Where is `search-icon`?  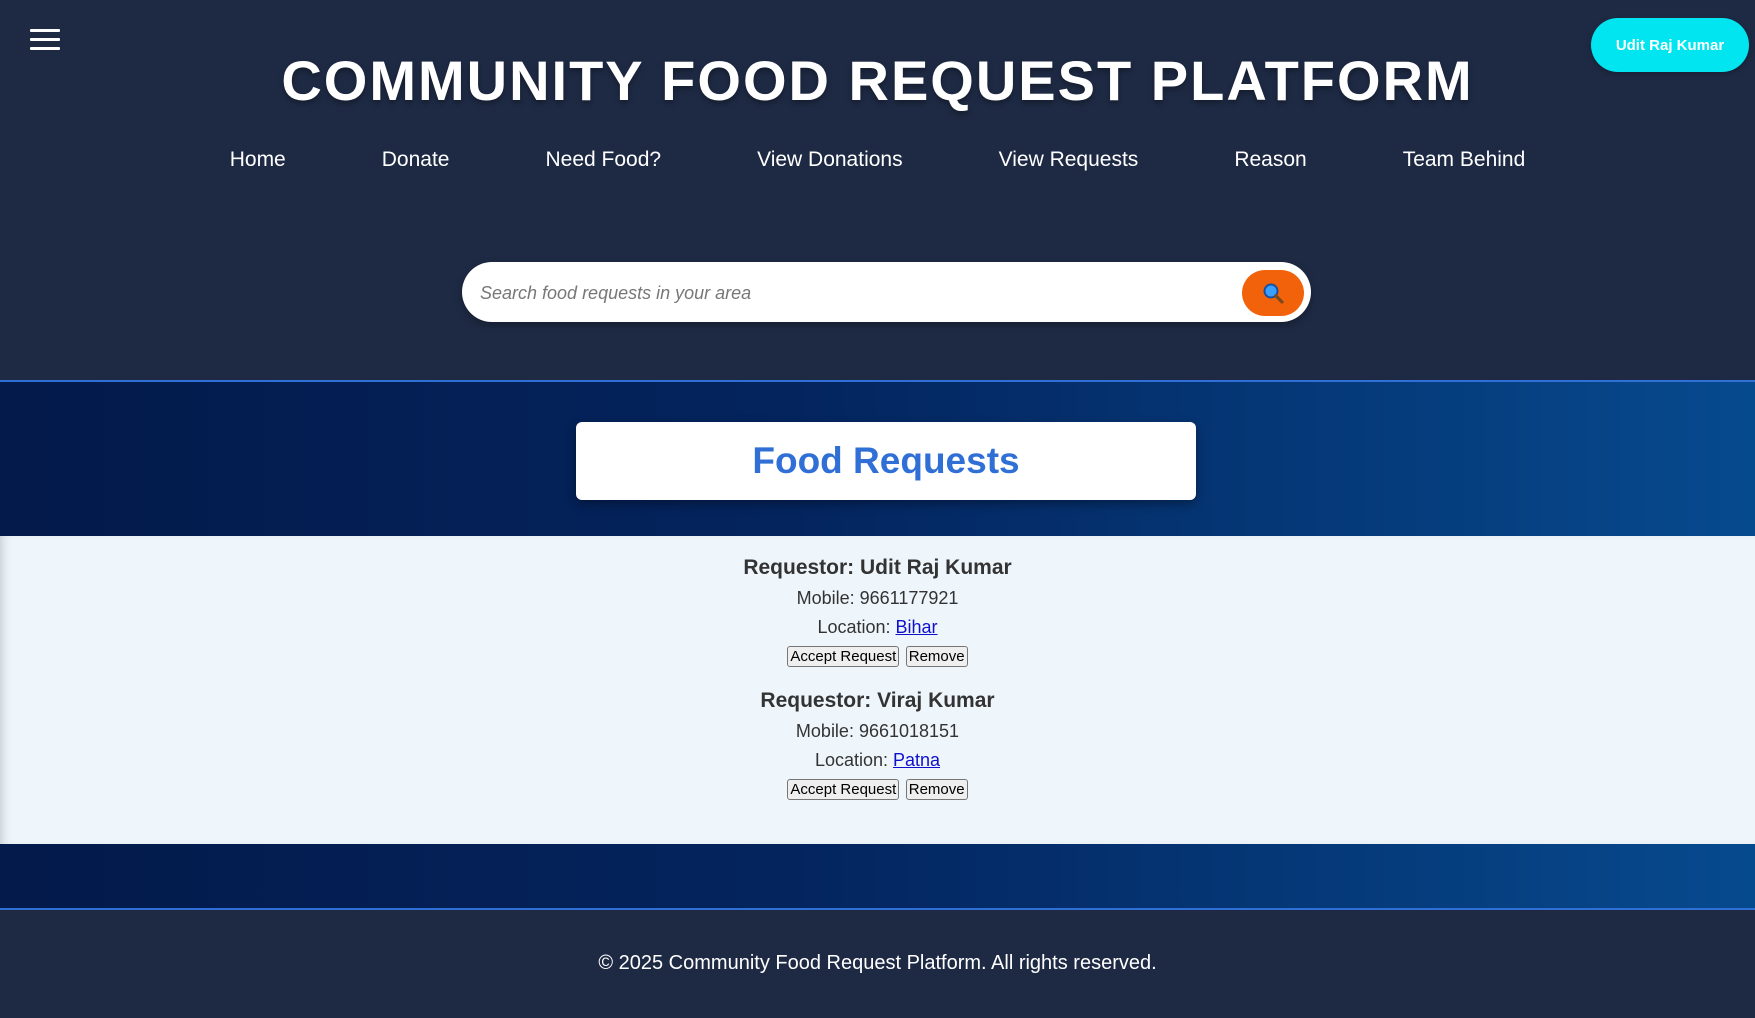 search-icon is located at coordinates (1273, 293).